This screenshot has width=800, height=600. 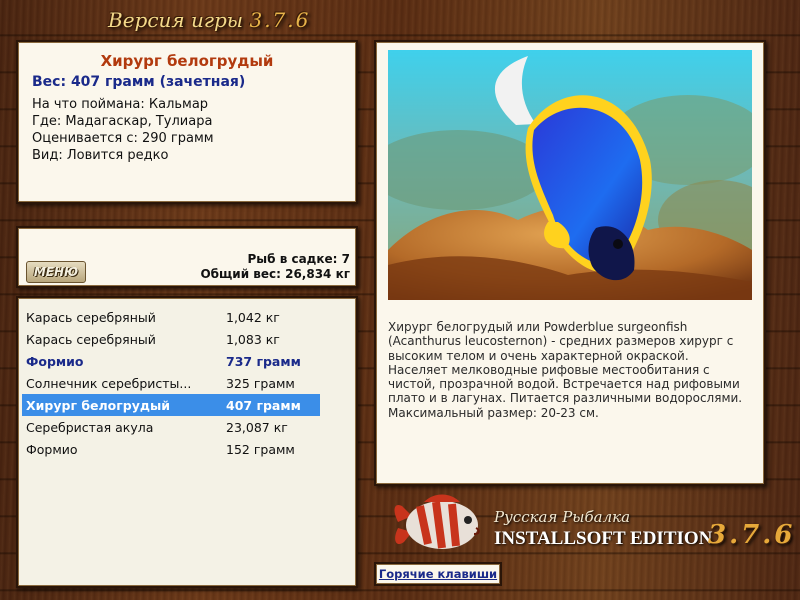 What do you see at coordinates (122, 121) in the screenshot?
I see `location-line: Где: Мадагаскар, Тулиара` at bounding box center [122, 121].